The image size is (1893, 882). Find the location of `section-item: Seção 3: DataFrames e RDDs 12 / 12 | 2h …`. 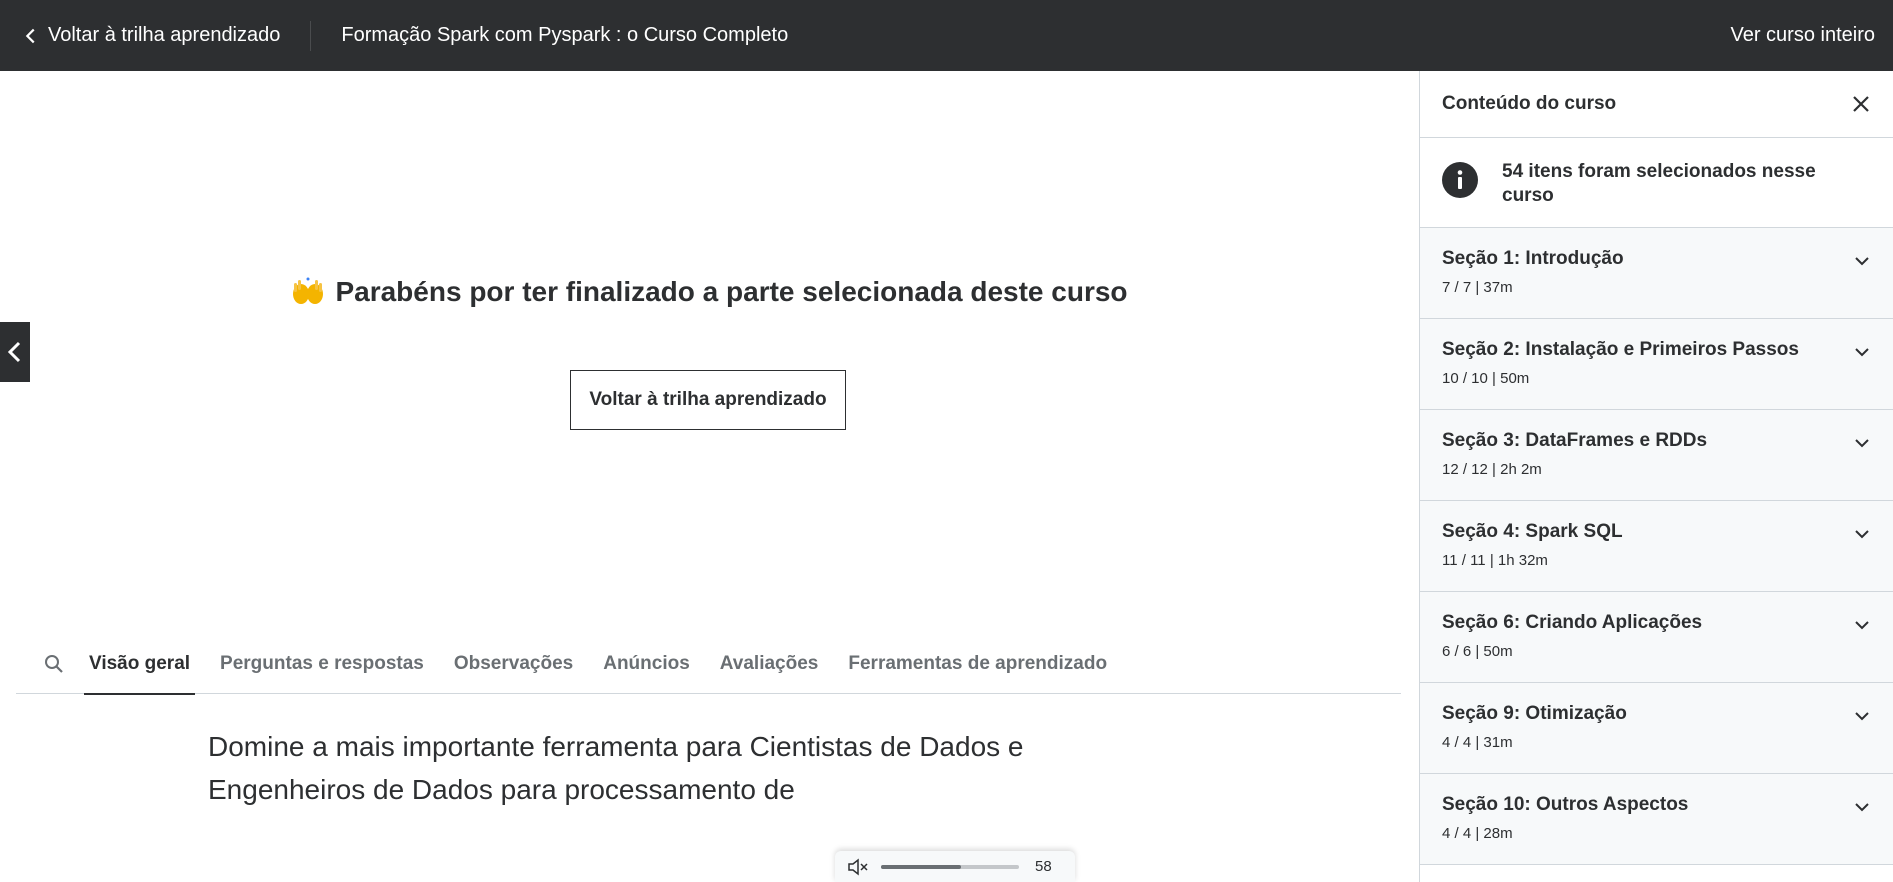

section-item: Seção 3: DataFrames e RDDs 12 / 12 | 2h … is located at coordinates (1656, 455).